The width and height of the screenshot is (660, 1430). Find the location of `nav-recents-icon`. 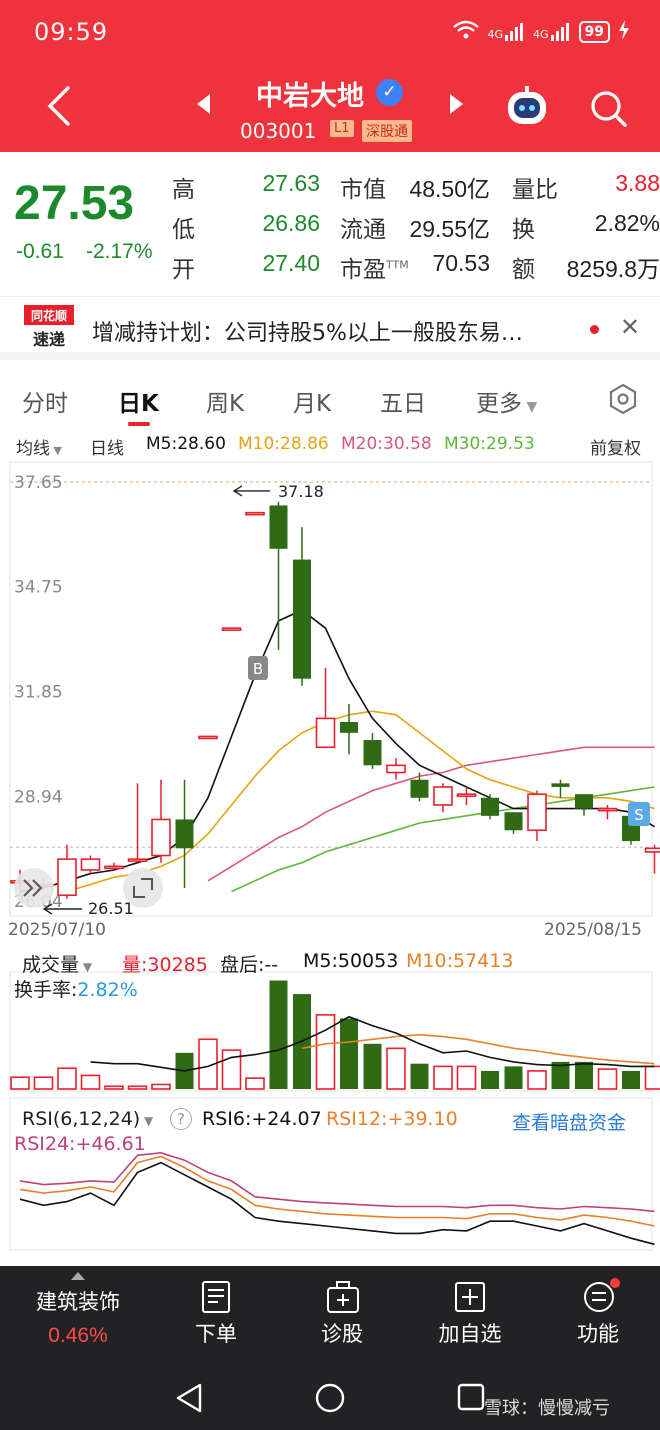

nav-recents-icon is located at coordinates (471, 1399).